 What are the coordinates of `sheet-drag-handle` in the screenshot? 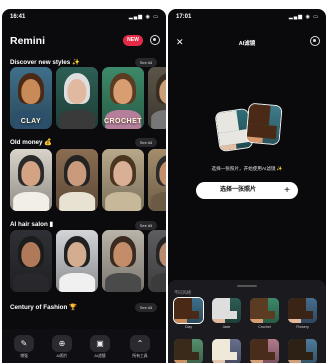 It's located at (247, 286).